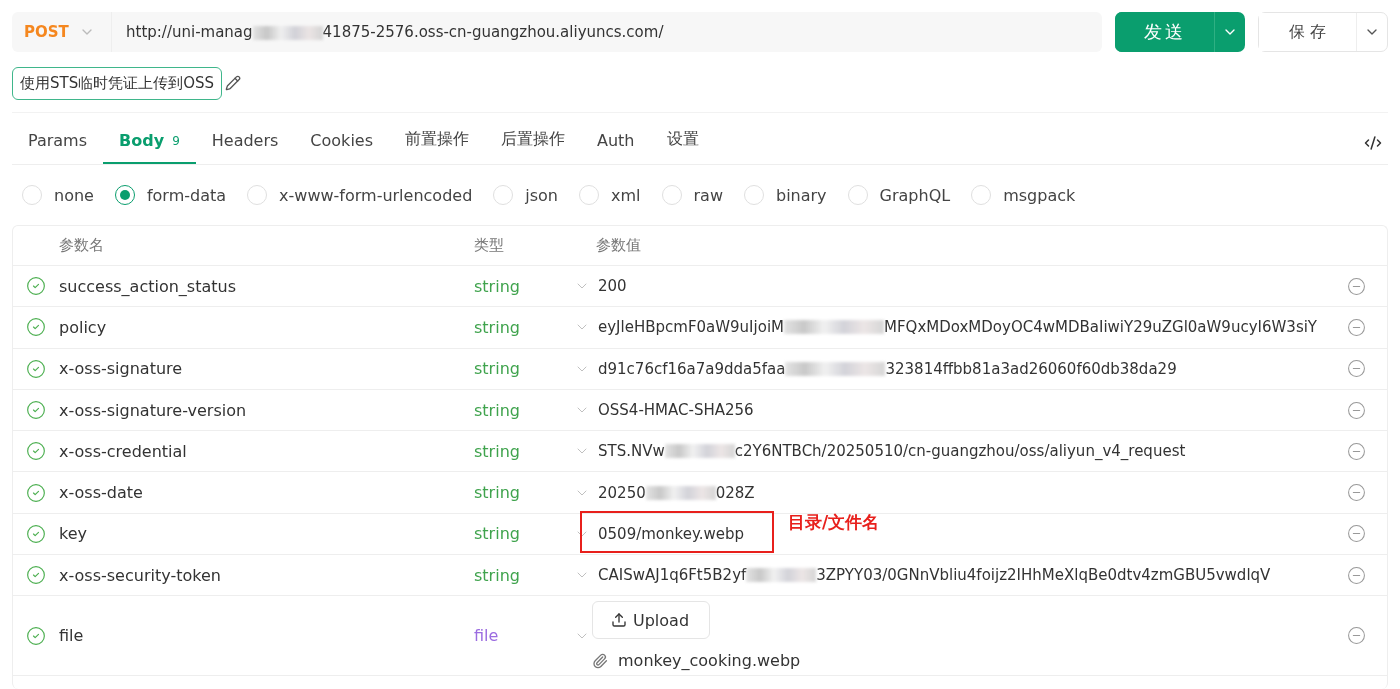 The height and width of the screenshot is (689, 1400). What do you see at coordinates (801, 195) in the screenshot?
I see `radio-label: binary` at bounding box center [801, 195].